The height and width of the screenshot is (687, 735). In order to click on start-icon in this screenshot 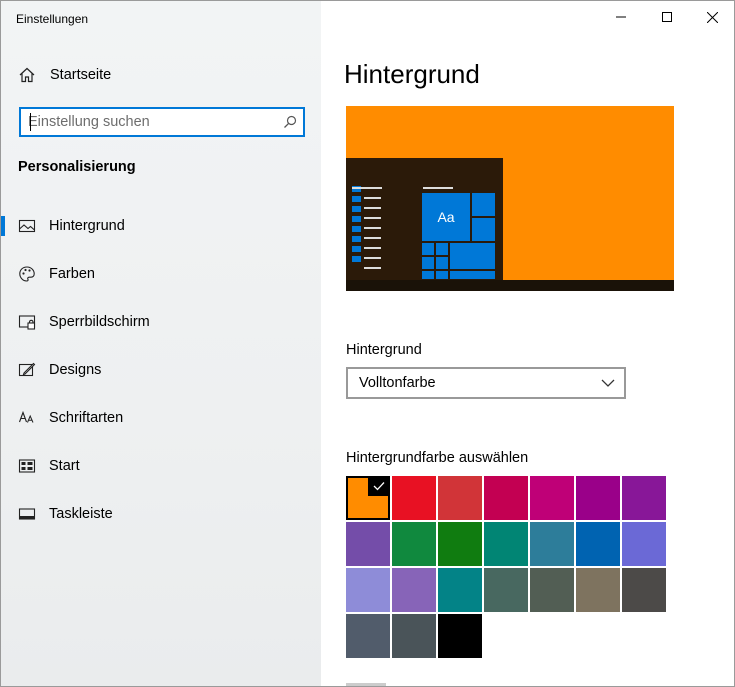, I will do `click(27, 466)`.